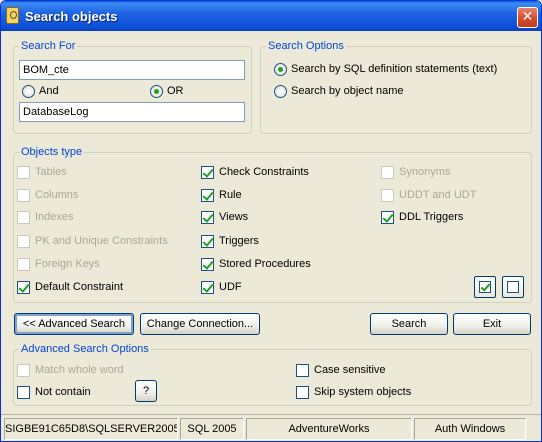 The width and height of the screenshot is (542, 442). Describe the element at coordinates (265, 264) in the screenshot. I see `stored-procedures-label: Stored Procedures` at that location.